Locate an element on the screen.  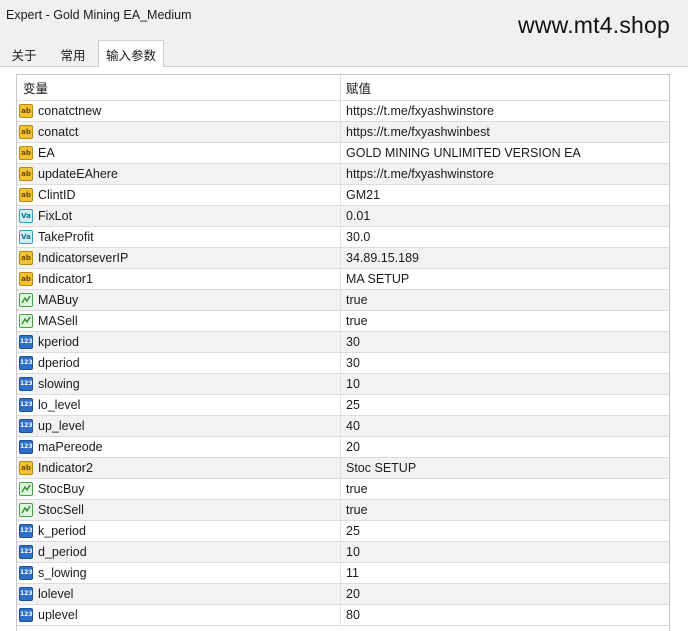
table-row: ab conatctnew https://t.me/fxyashwinstore is located at coordinates (343, 111).